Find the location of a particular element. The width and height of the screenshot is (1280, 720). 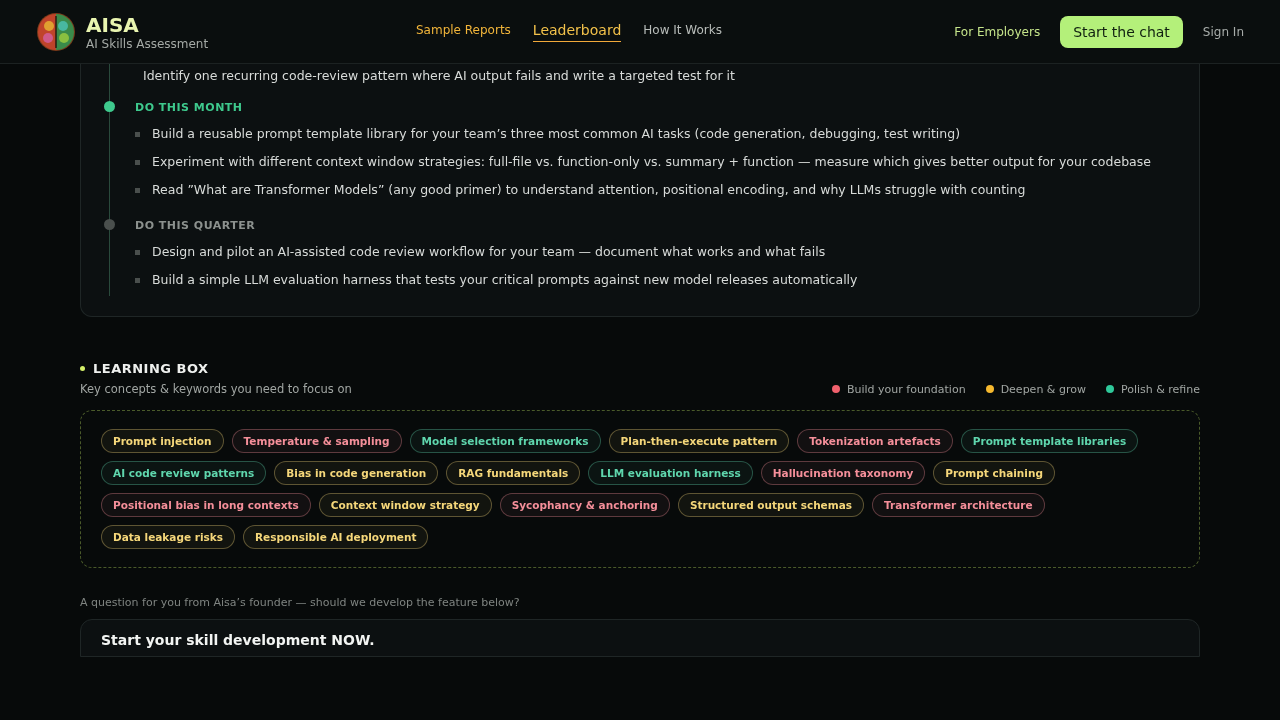

keyword-tag: Positional bias in long contexts is located at coordinates (206, 505).